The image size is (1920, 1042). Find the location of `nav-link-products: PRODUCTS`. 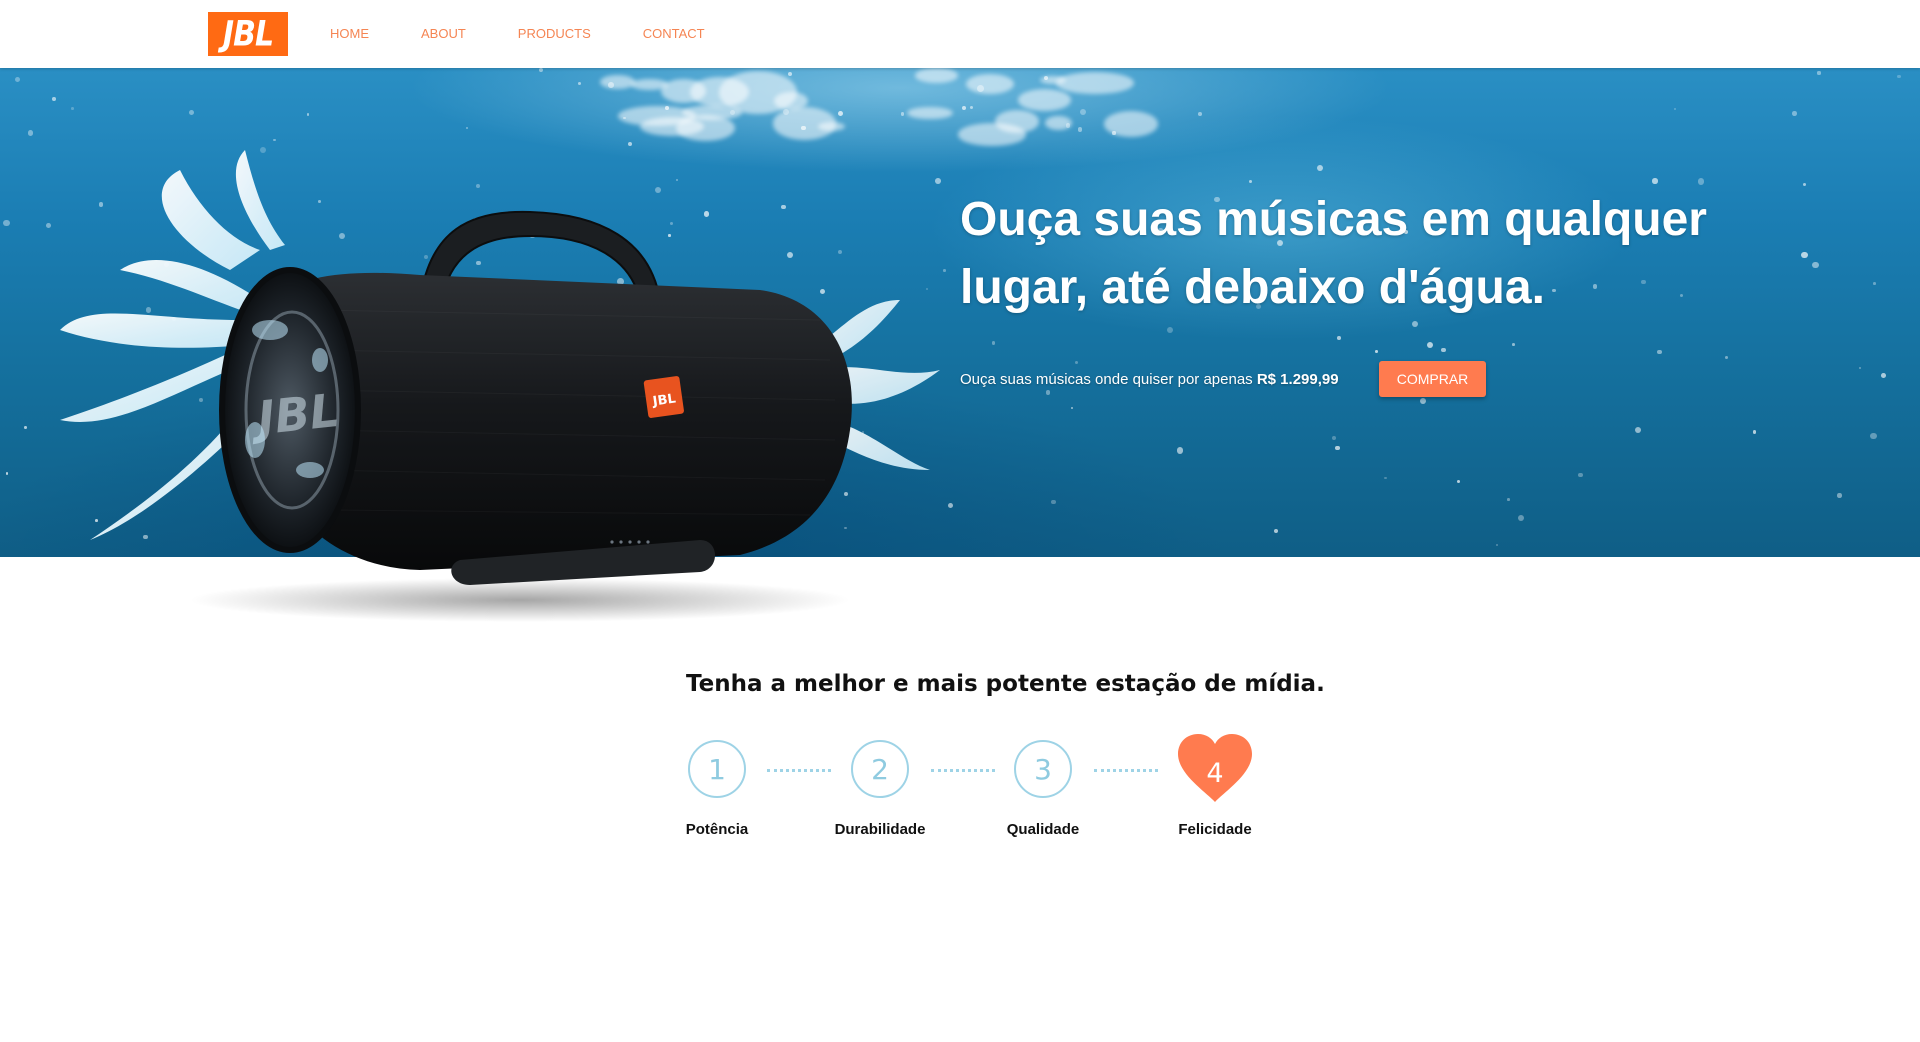

nav-link-products: PRODUCTS is located at coordinates (554, 33).